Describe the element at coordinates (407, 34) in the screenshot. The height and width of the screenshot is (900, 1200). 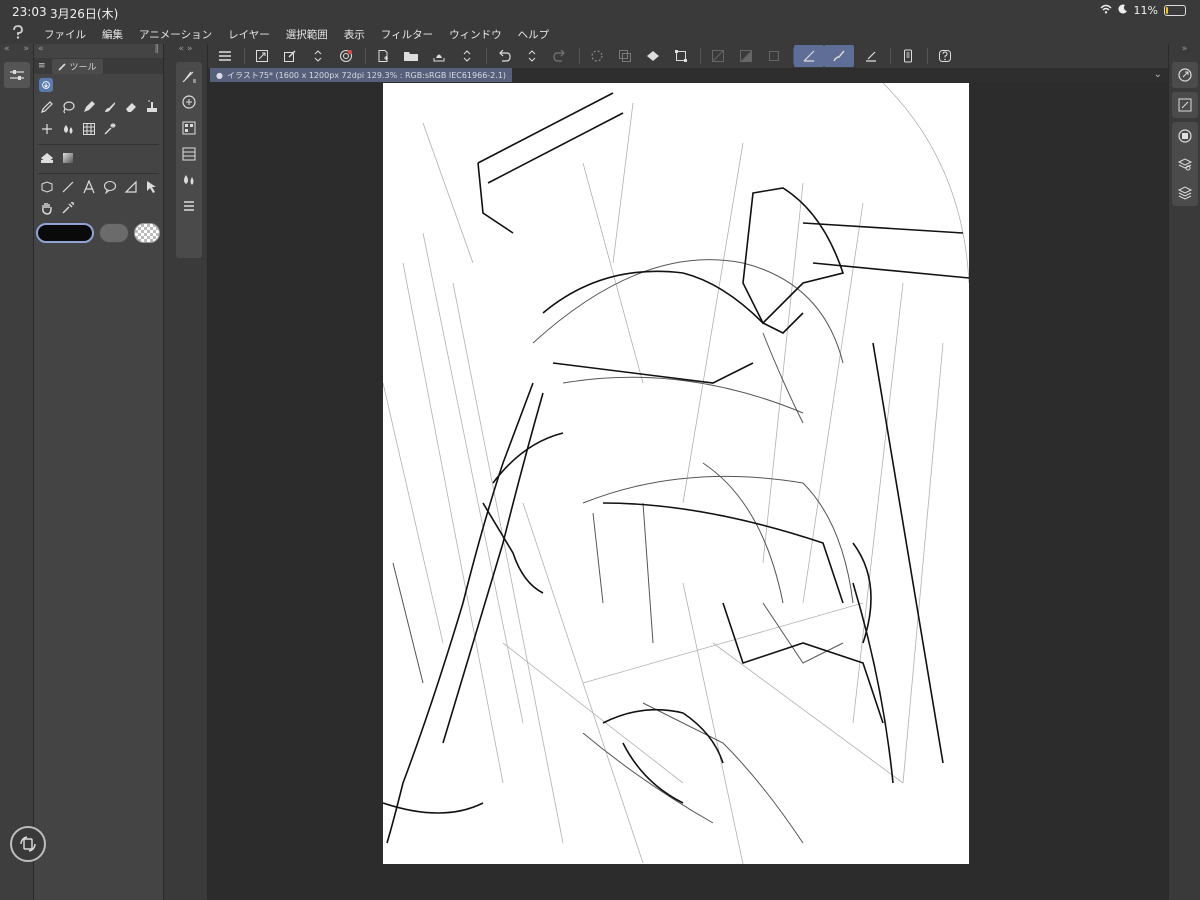
I see `menu-filter: フィルター` at that location.